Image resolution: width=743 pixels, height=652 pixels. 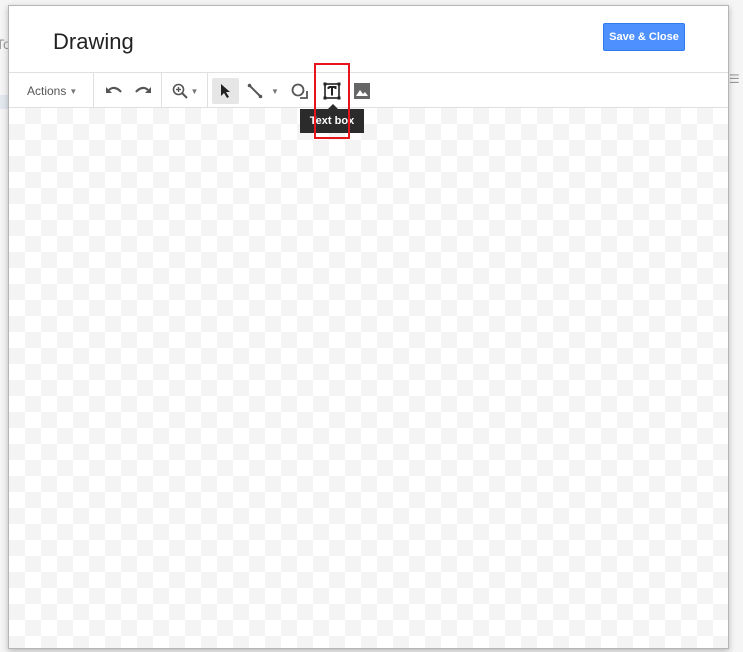 I want to click on line-icon, so click(x=255, y=91).